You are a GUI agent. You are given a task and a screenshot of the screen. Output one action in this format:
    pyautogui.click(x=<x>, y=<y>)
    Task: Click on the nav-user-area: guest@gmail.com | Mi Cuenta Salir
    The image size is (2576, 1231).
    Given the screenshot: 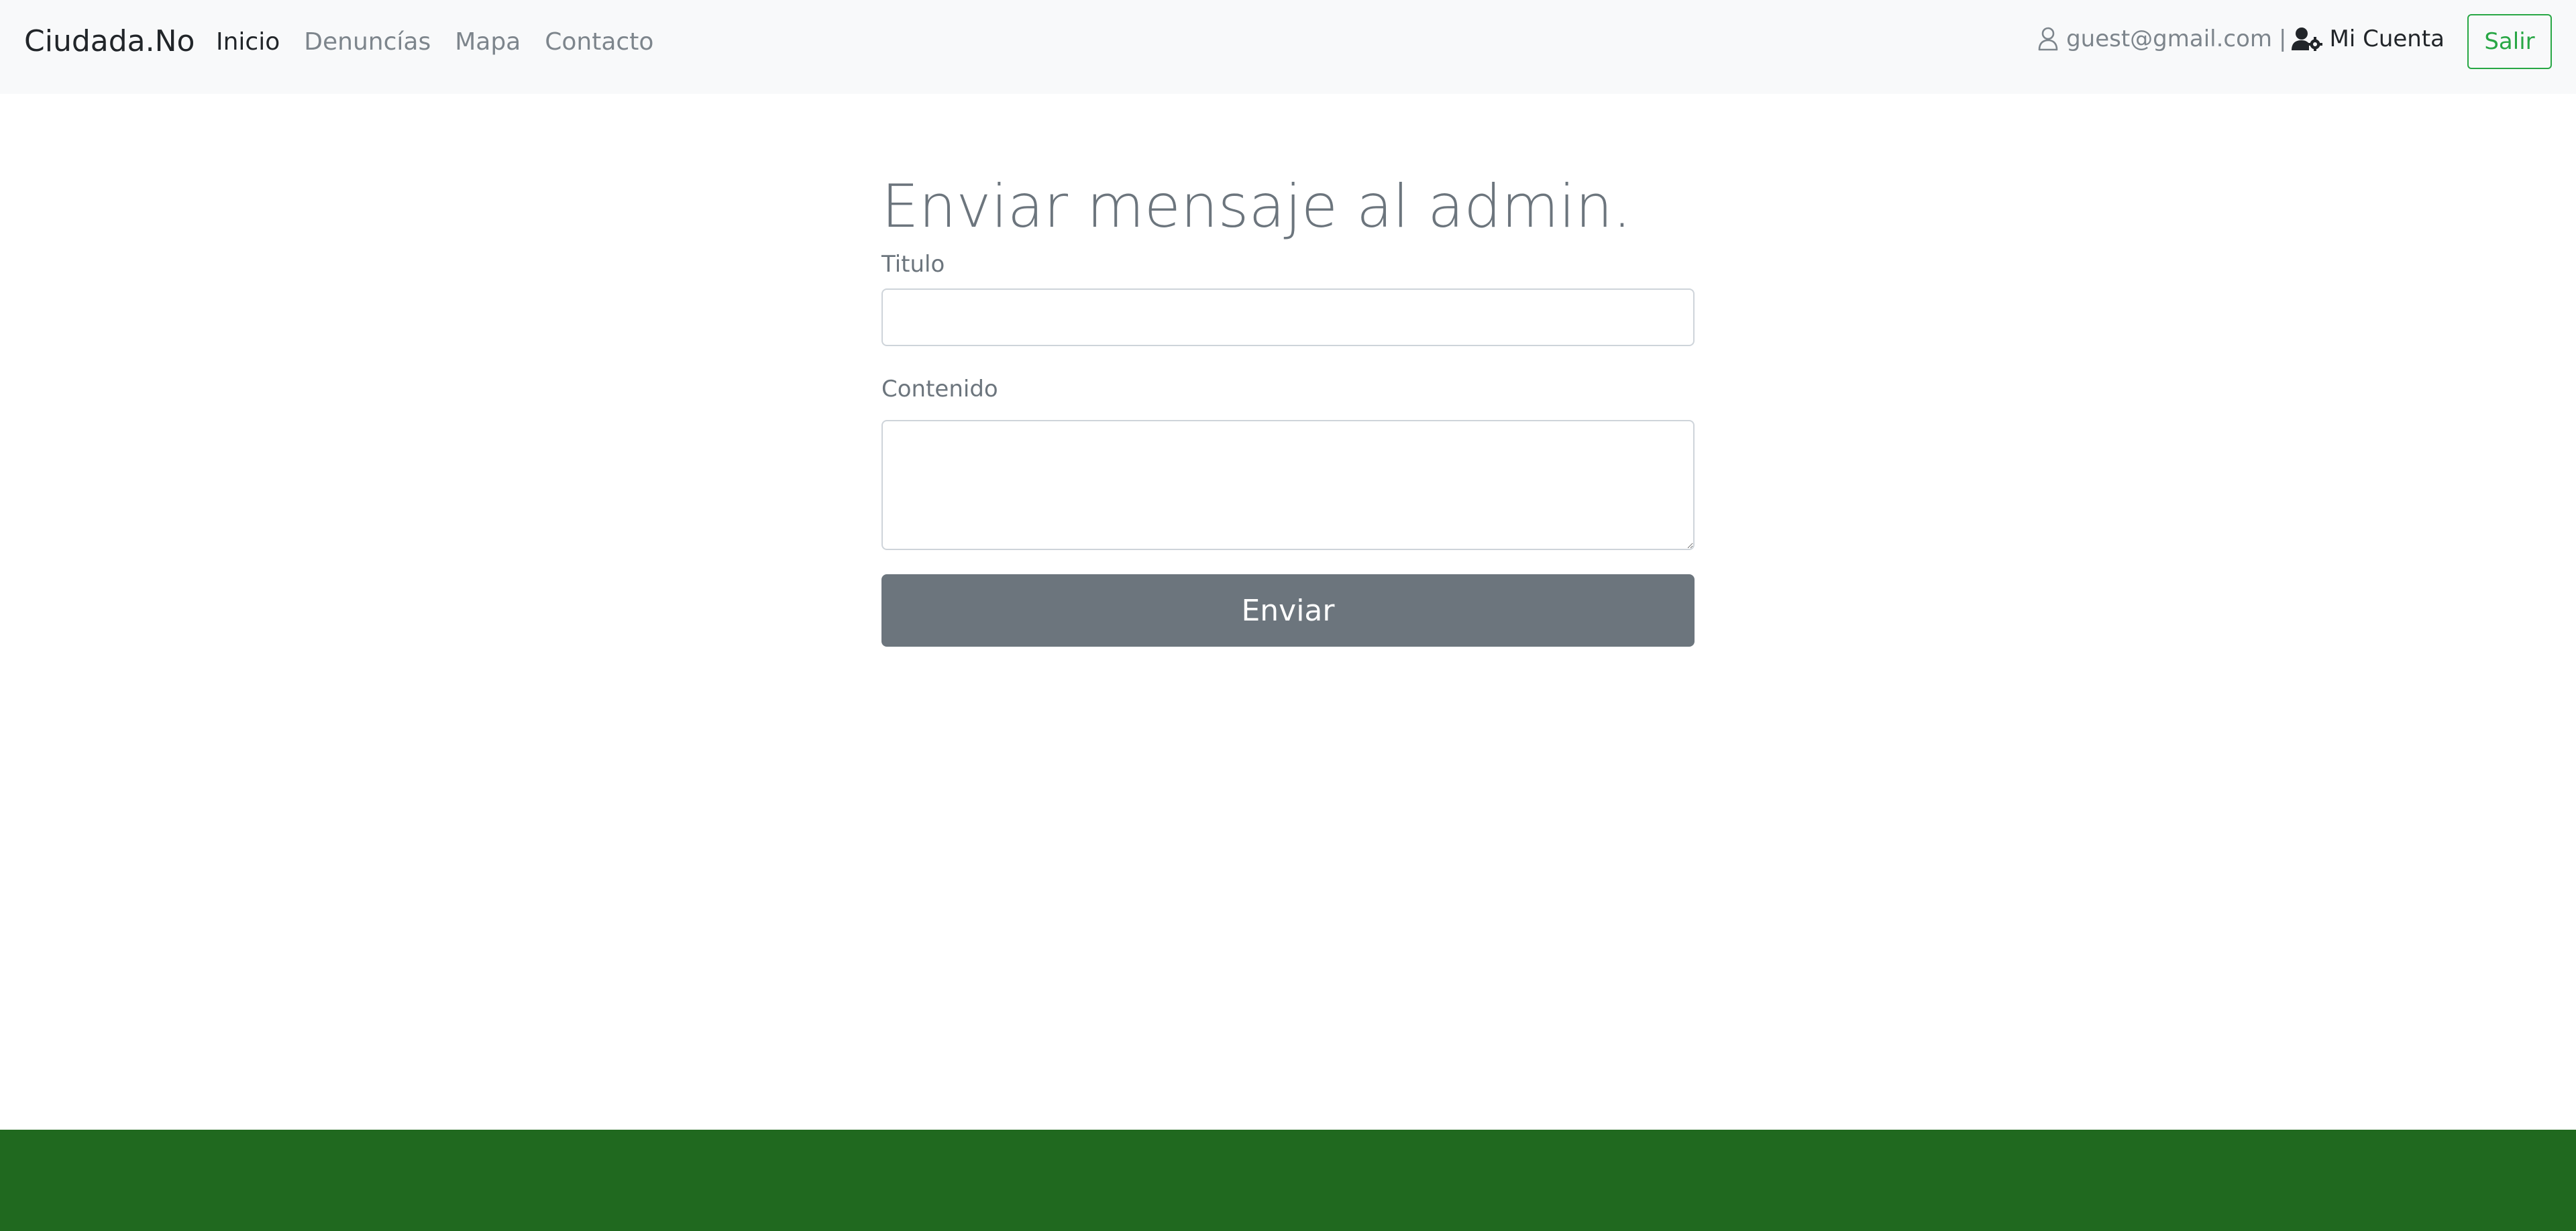 What is the action you would take?
    pyautogui.click(x=2307, y=41)
    